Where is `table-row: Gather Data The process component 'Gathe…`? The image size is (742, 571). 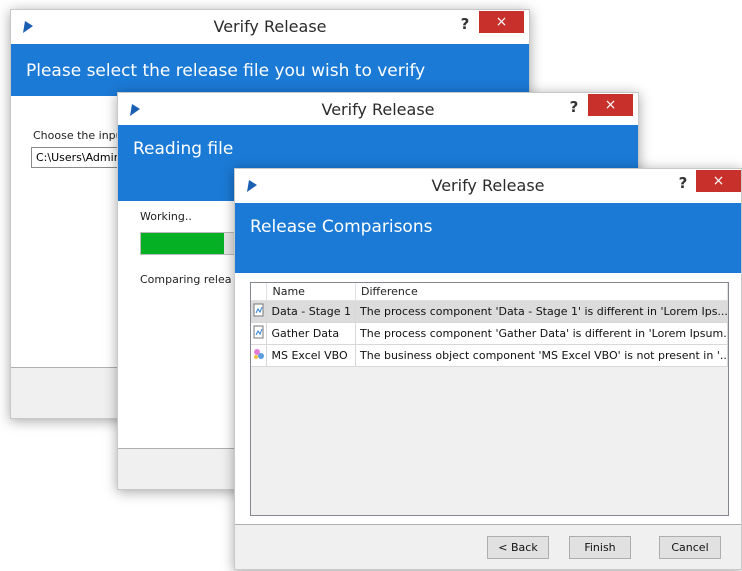
table-row: Gather Data The process component 'Gathe… is located at coordinates (489, 333).